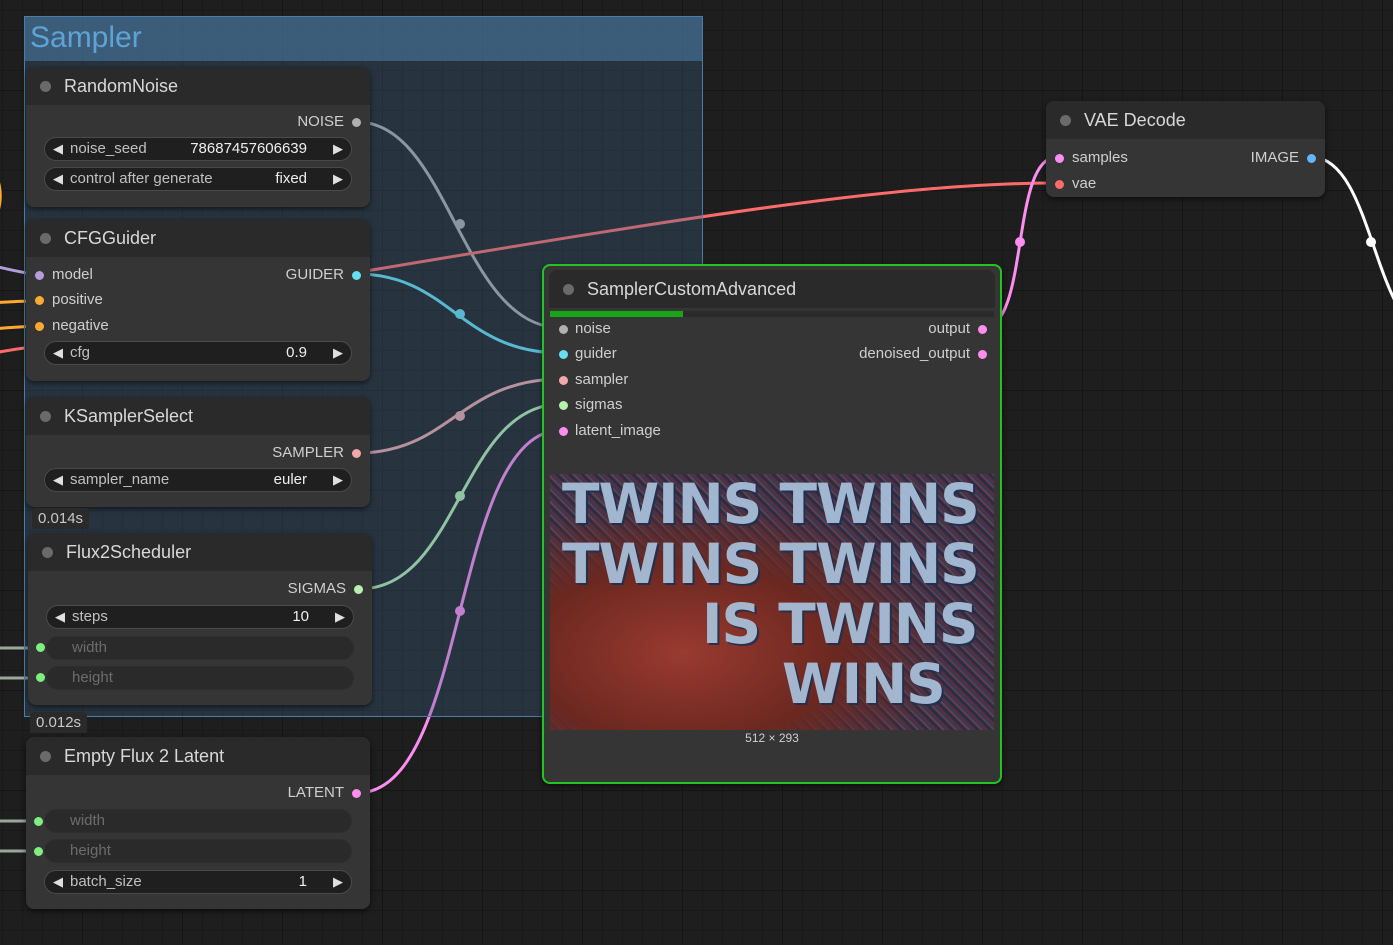  What do you see at coordinates (198, 326) in the screenshot?
I see `input-slot-negative: negative` at bounding box center [198, 326].